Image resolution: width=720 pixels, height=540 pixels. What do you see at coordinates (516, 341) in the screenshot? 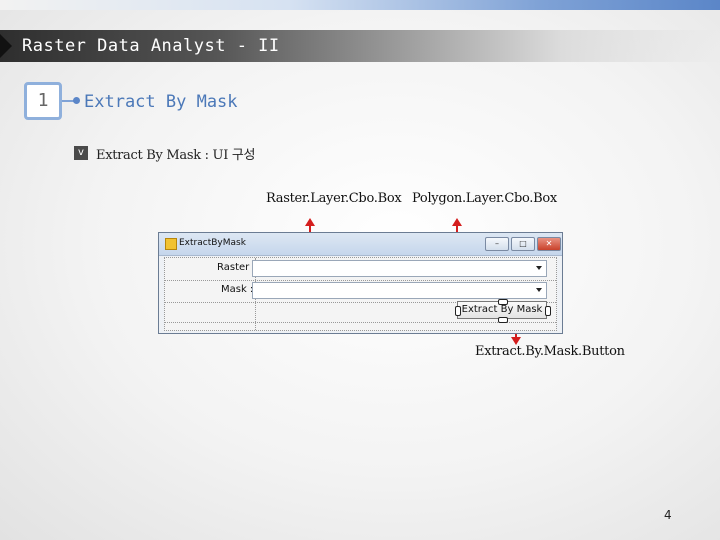
I see `button-arrow-head-icon` at bounding box center [516, 341].